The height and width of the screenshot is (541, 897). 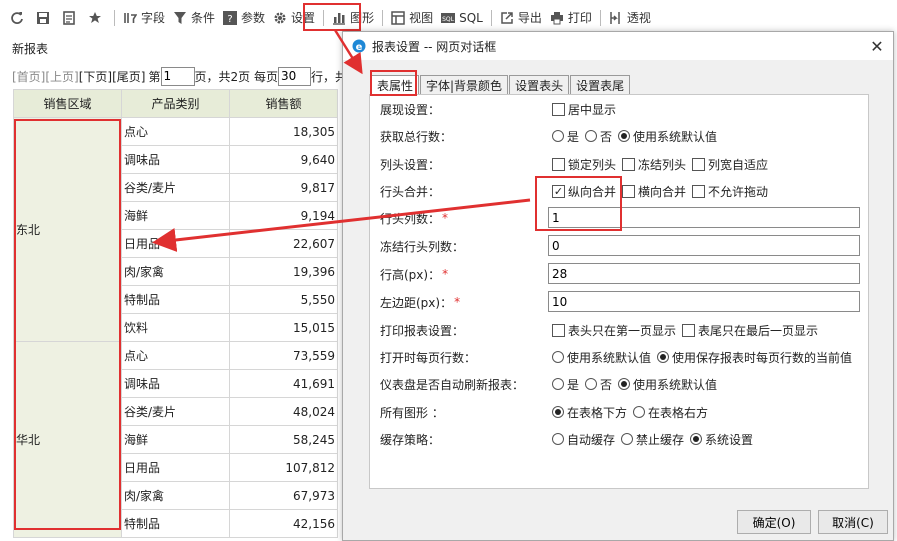 What do you see at coordinates (61, 76) in the screenshot?
I see `prev-page-link: [上页]` at bounding box center [61, 76].